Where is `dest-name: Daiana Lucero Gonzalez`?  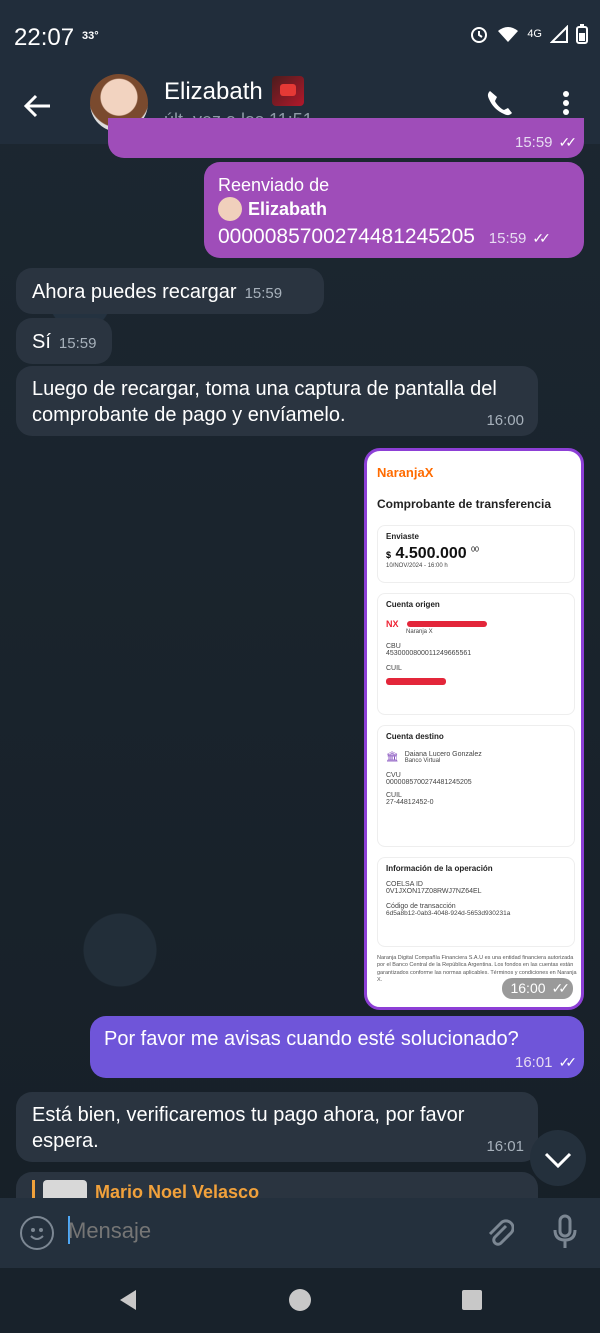 dest-name: Daiana Lucero Gonzalez is located at coordinates (443, 754).